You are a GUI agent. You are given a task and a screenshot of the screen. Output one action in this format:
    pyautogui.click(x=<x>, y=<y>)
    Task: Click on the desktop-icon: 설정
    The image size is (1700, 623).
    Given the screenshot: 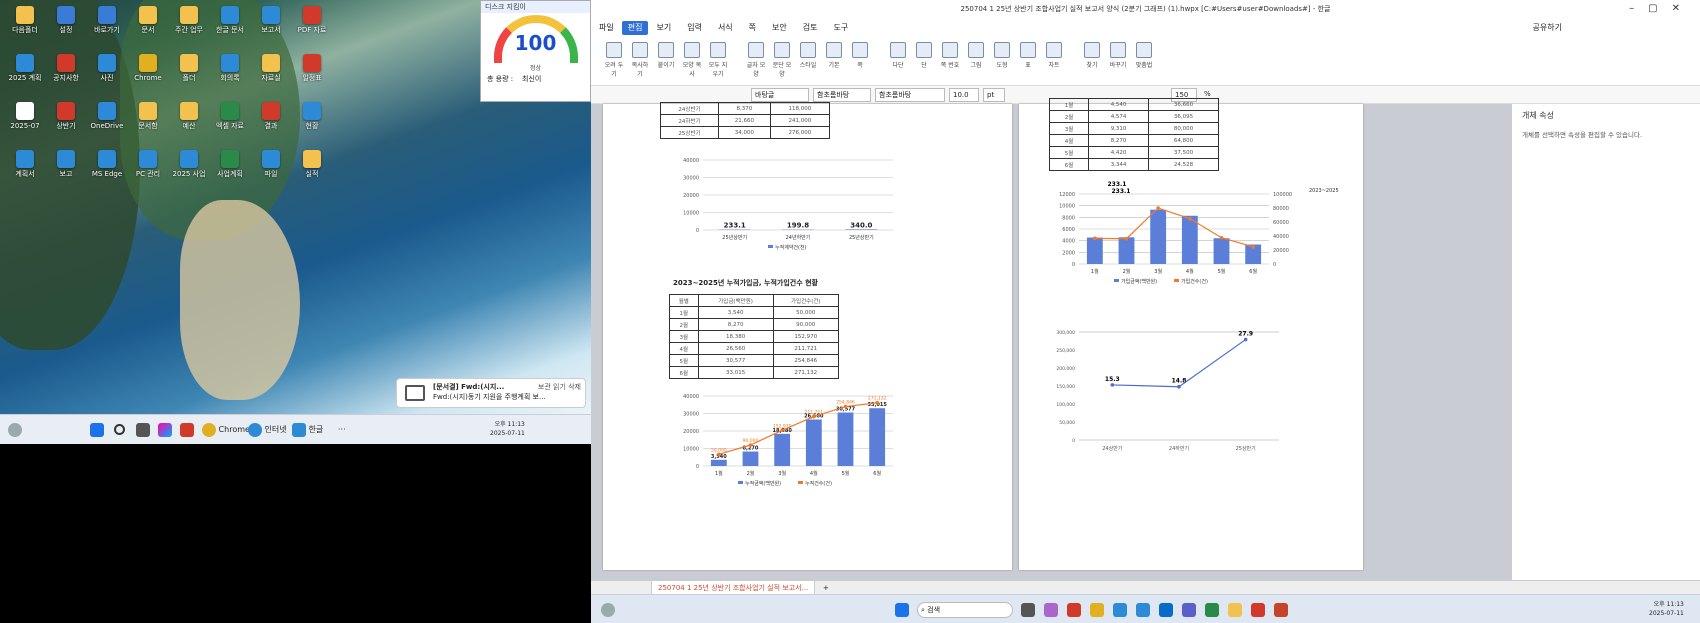 What is the action you would take?
    pyautogui.click(x=66, y=28)
    